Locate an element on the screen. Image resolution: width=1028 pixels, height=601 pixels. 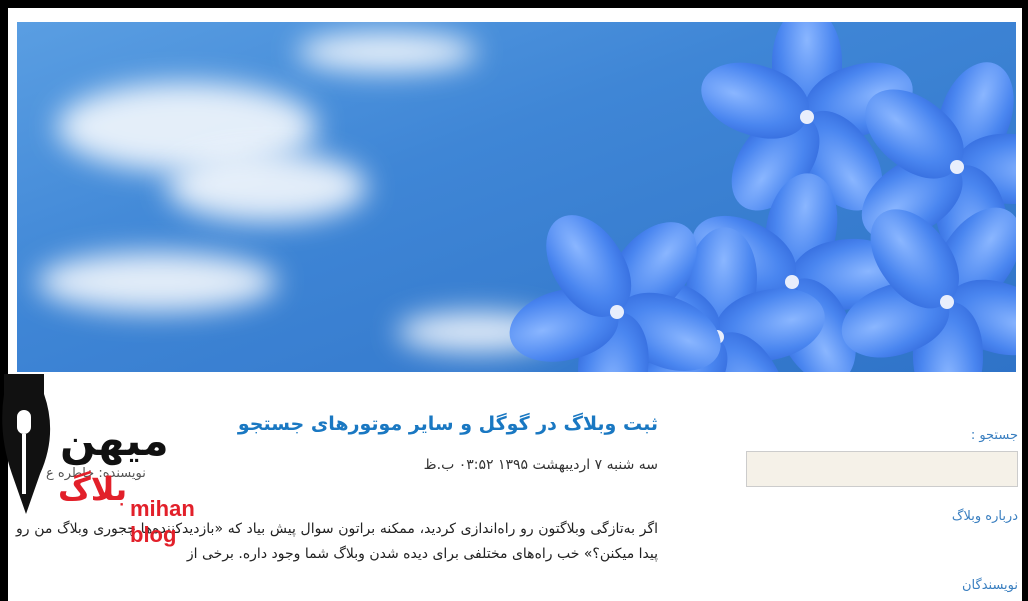
logo-text-top: میهن is located at coordinates (114, 440).